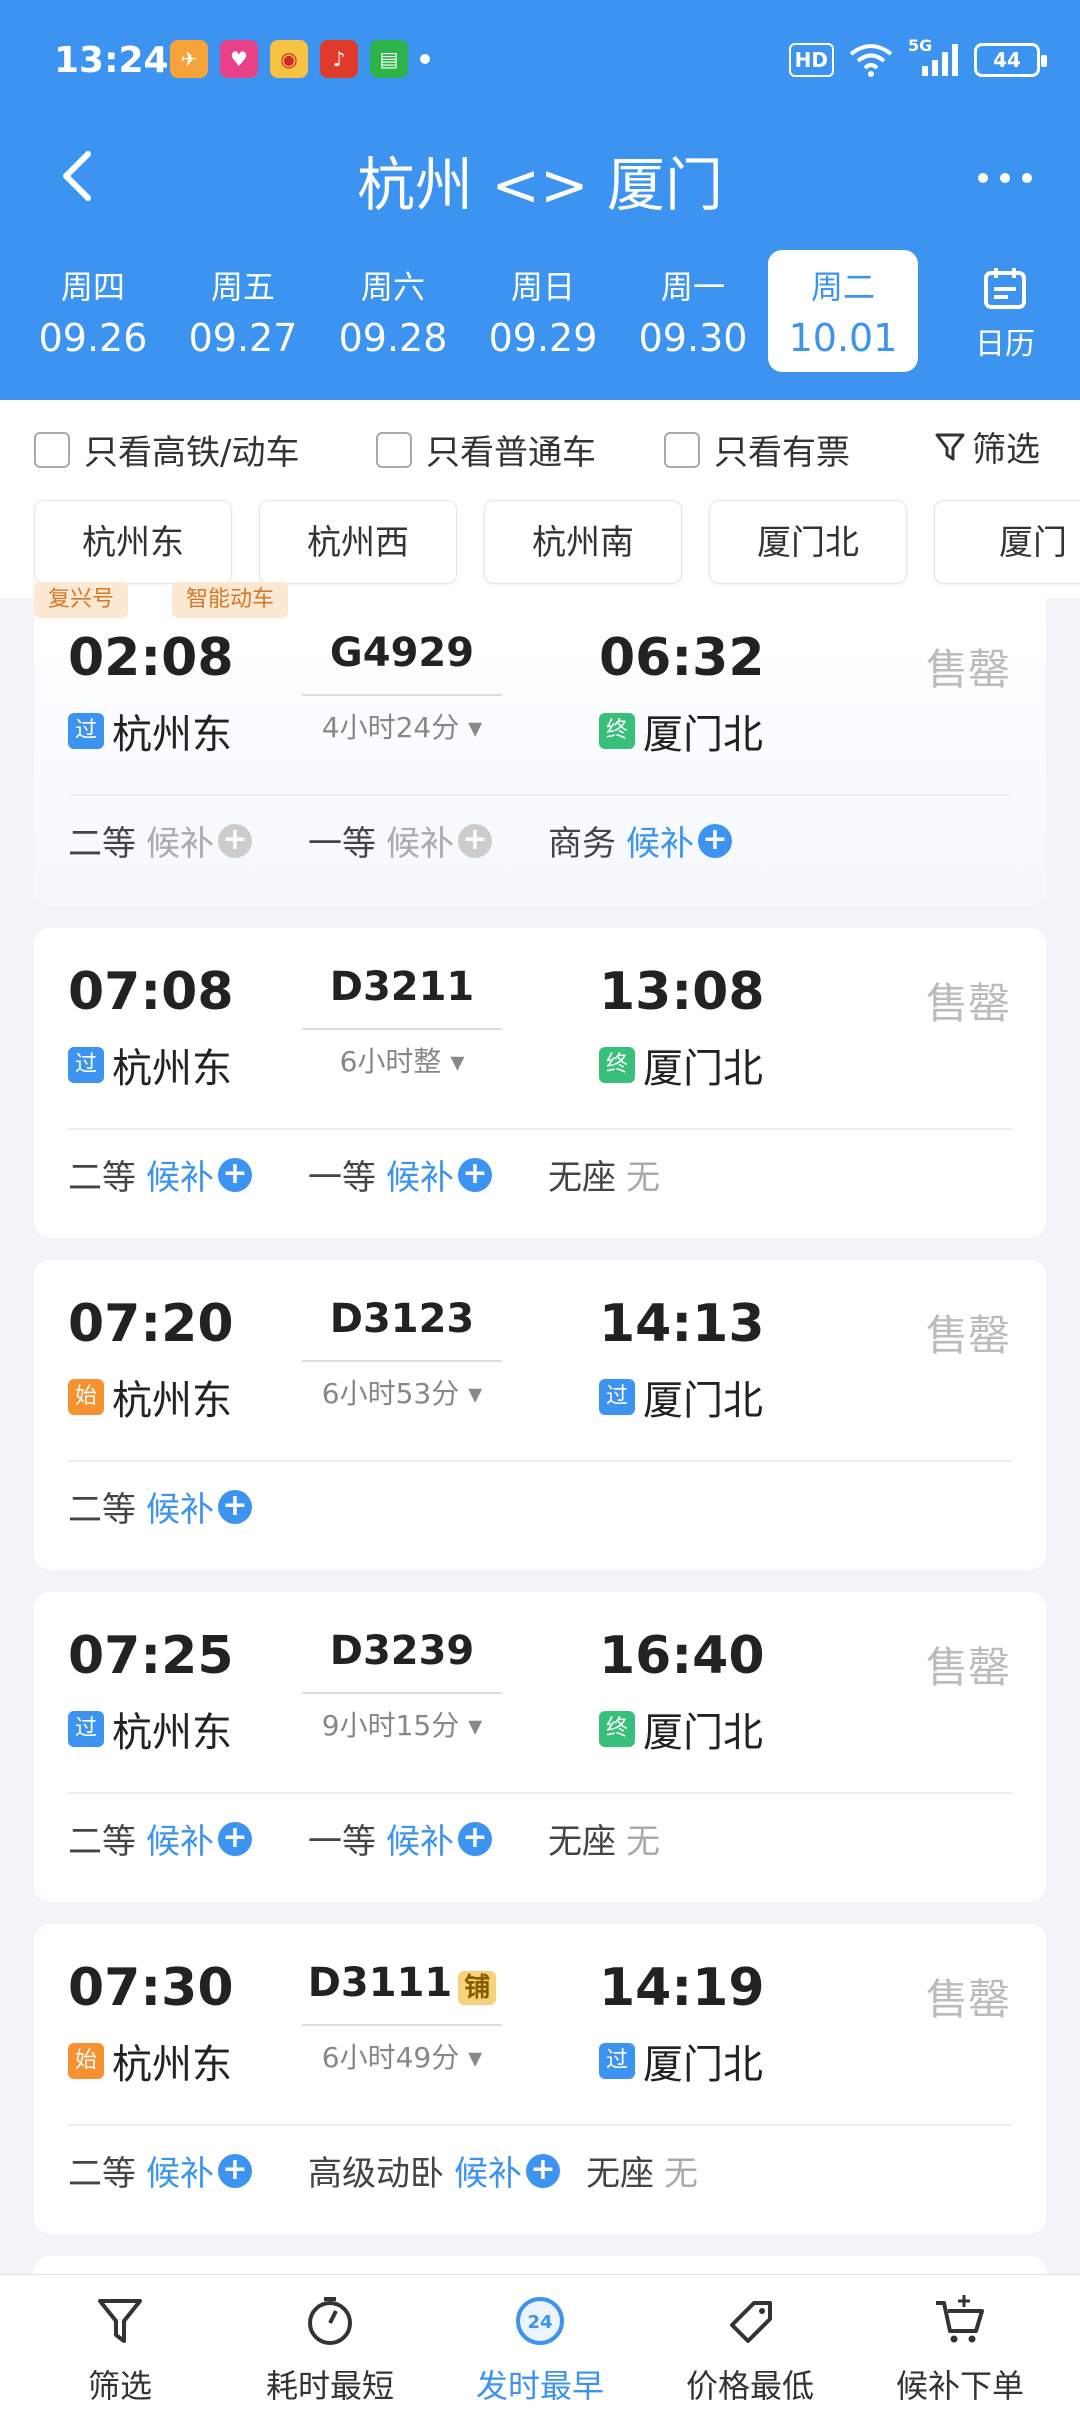 Image resolution: width=1080 pixels, height=2414 pixels. Describe the element at coordinates (682, 658) in the screenshot. I see `arrival-time: 06:32` at that location.